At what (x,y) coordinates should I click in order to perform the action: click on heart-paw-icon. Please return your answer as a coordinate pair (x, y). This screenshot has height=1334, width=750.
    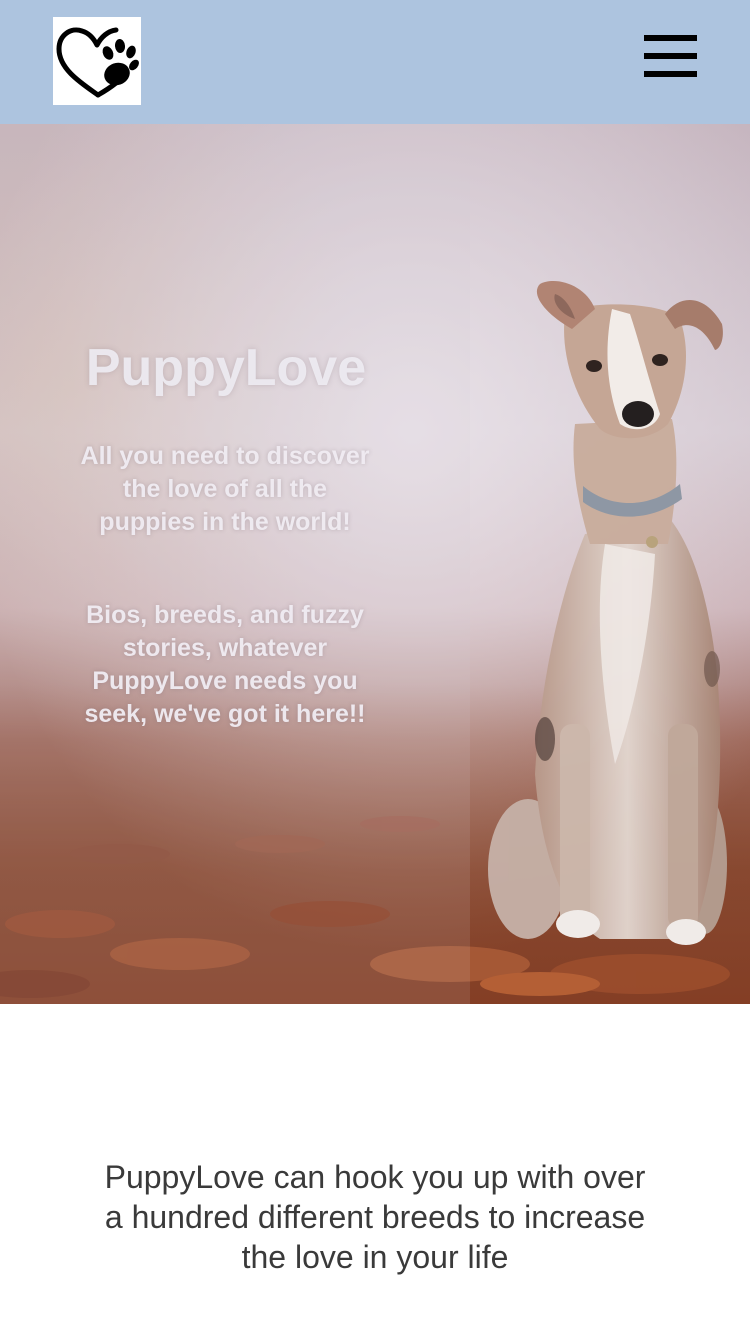
    Looking at the image, I should click on (97, 61).